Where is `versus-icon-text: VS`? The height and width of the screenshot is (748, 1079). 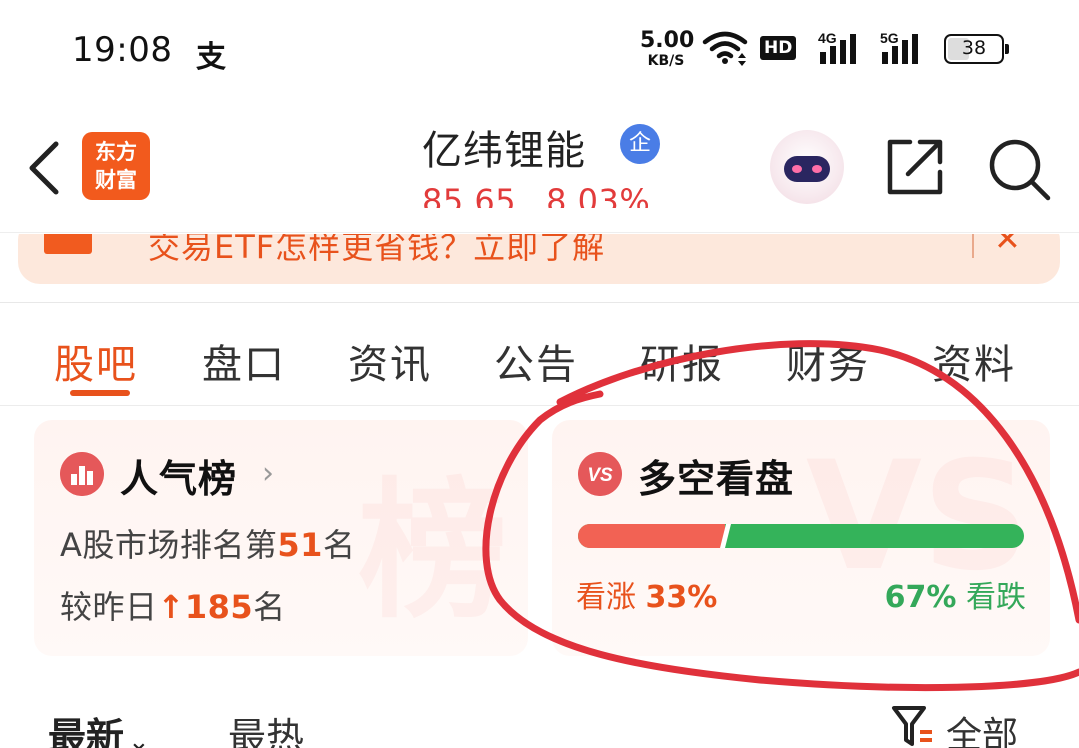 versus-icon-text: VS is located at coordinates (600, 475).